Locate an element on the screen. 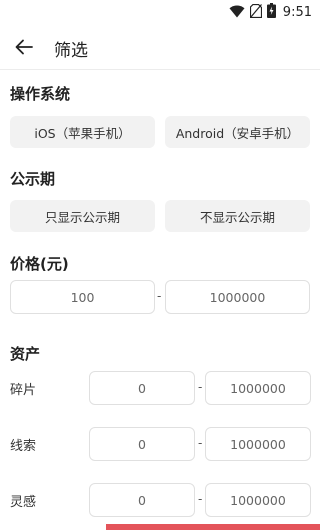 The height and width of the screenshot is (530, 320). battery-charging-icon is located at coordinates (271, 12).